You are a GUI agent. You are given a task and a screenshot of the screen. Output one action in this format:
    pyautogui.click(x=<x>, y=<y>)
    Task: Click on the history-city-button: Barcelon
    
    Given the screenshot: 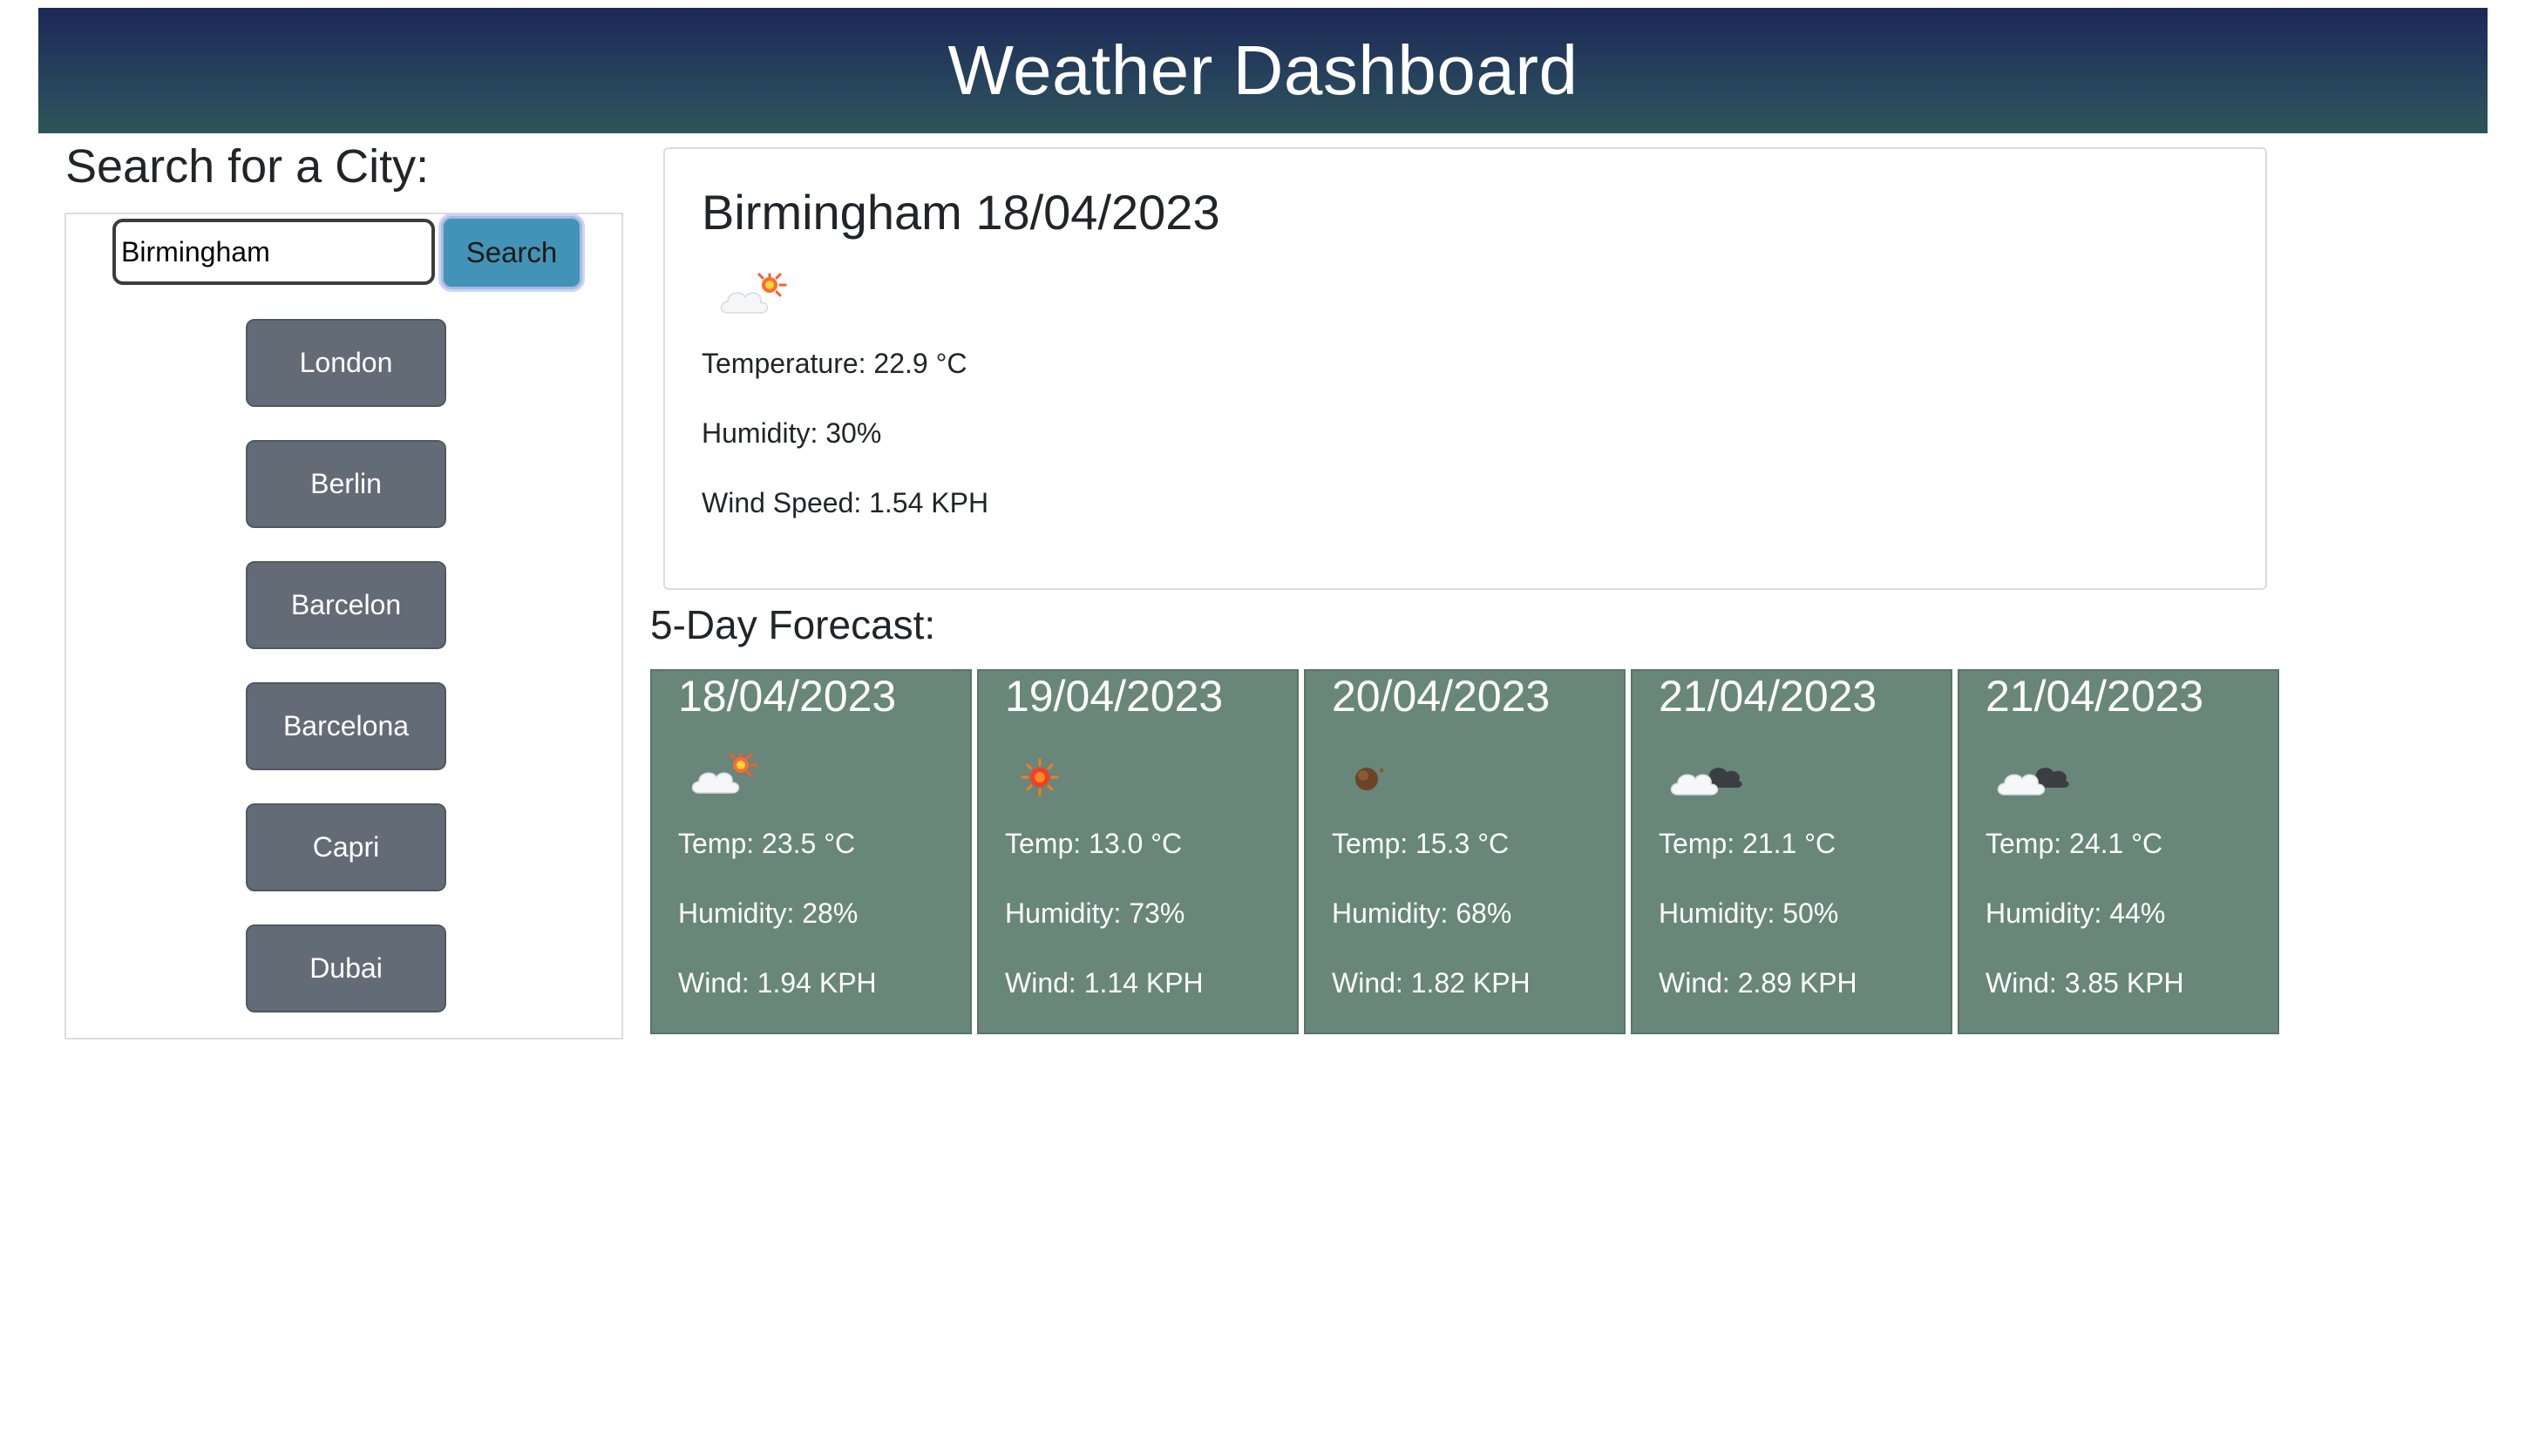 What is the action you would take?
    pyautogui.click(x=346, y=605)
    